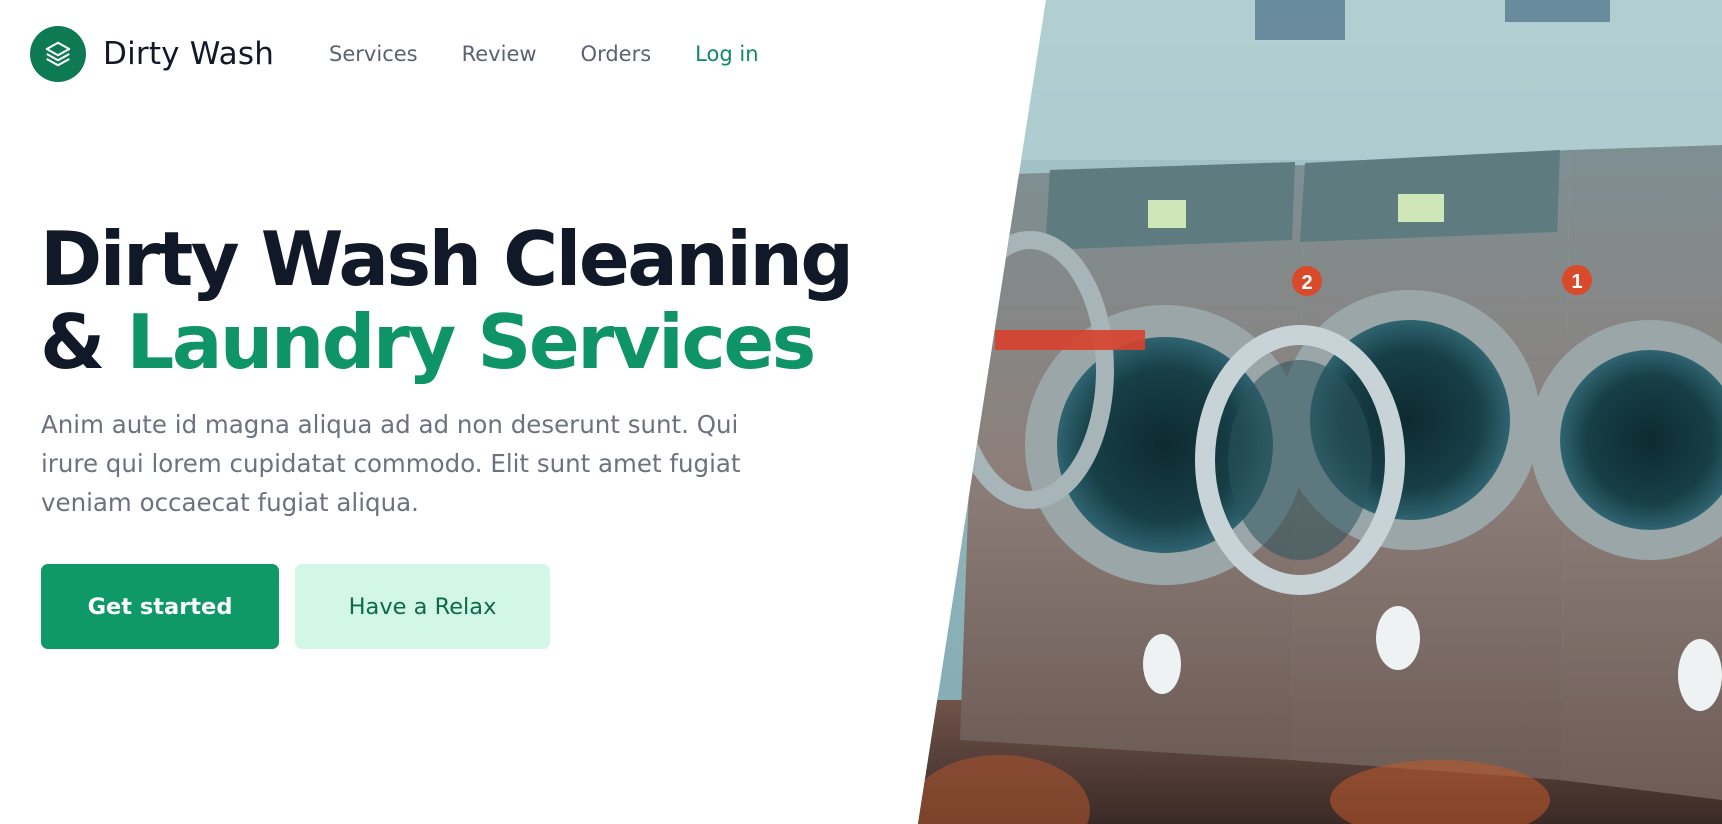  I want to click on machine-number-badge: 2, so click(1306, 283).